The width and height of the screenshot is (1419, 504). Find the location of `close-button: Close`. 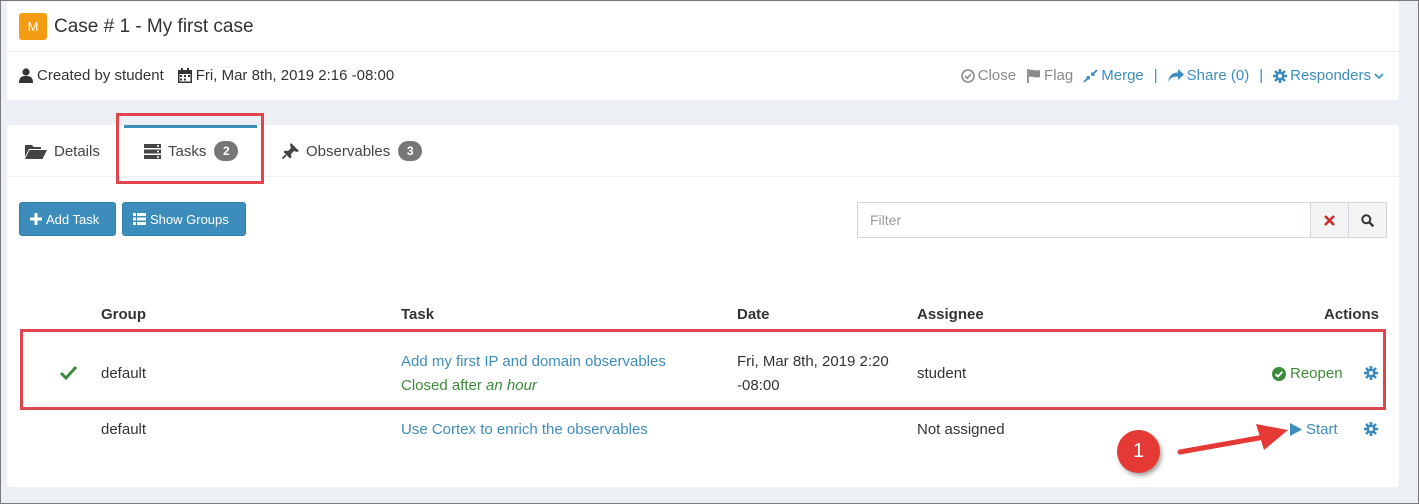

close-button: Close is located at coordinates (988, 75).